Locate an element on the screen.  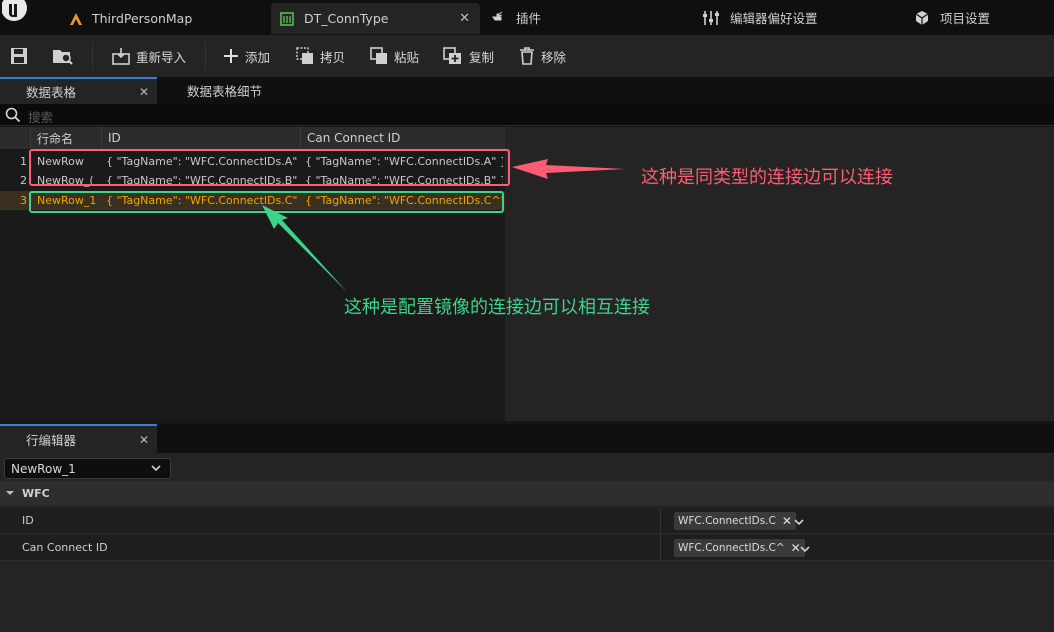
tag-chip-label: WFC.ConnectIDs.C is located at coordinates (727, 521).